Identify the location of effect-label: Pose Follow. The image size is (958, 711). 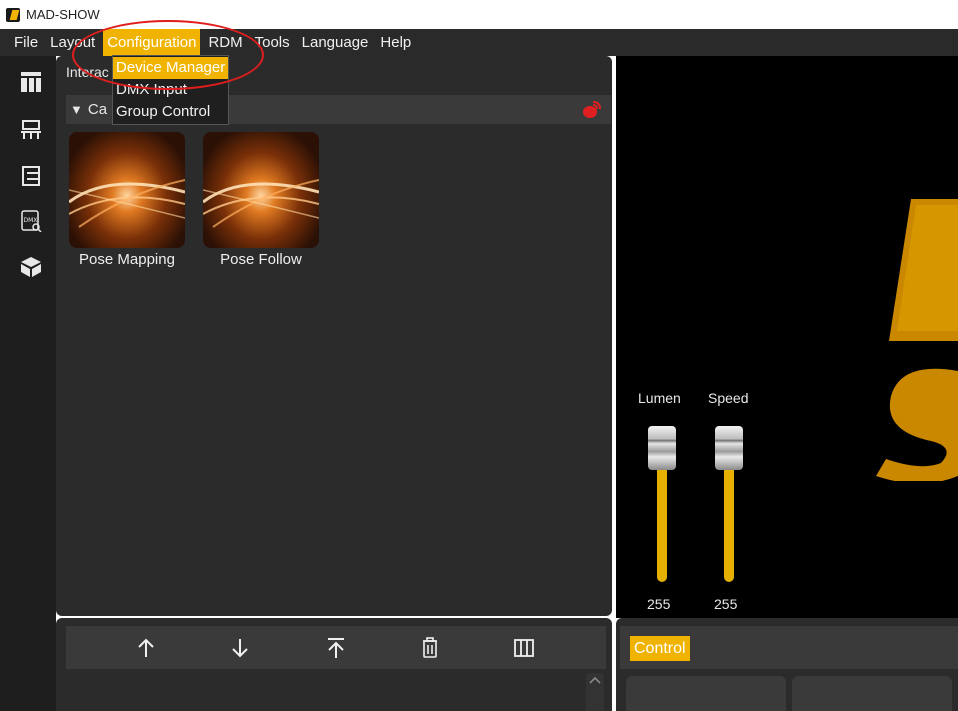
(261, 259).